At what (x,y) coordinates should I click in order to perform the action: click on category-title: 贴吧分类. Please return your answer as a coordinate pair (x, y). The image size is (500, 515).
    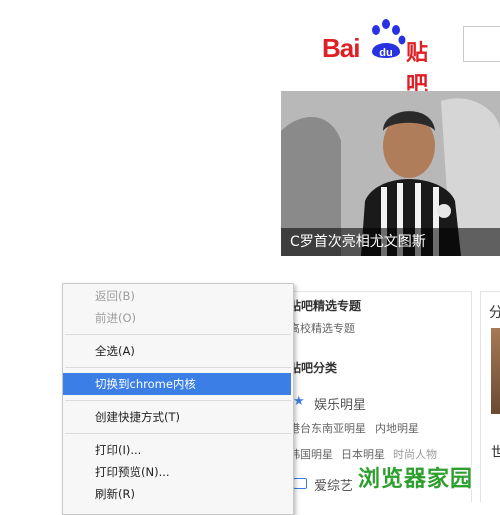
    Looking at the image, I should click on (313, 368).